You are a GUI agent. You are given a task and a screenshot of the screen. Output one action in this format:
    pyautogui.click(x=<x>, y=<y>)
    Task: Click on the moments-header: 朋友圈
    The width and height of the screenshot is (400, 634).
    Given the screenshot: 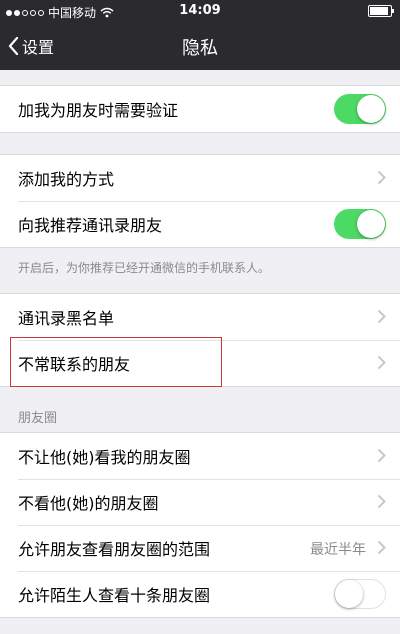 What is the action you would take?
    pyautogui.click(x=38, y=418)
    